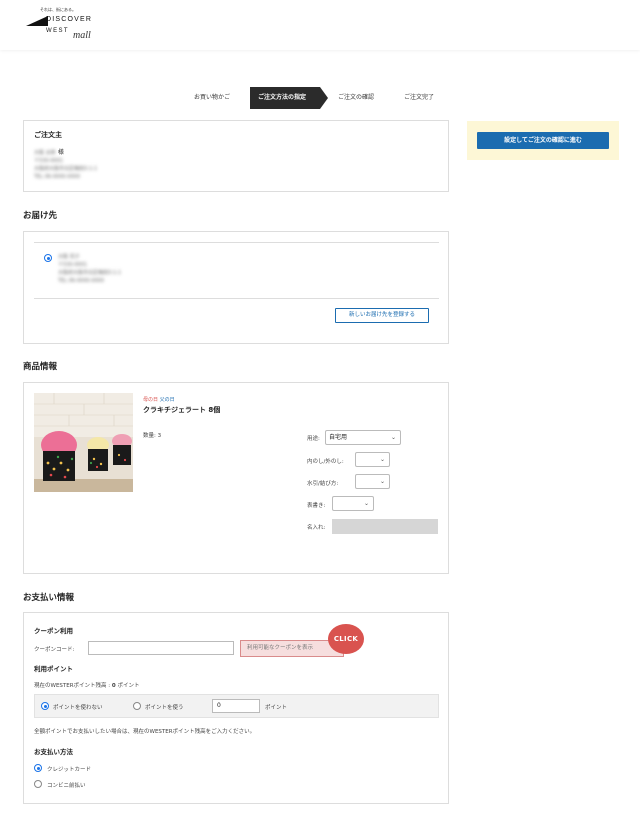  What do you see at coordinates (54, 650) in the screenshot?
I see `coupon-label: クーポンコード:` at bounding box center [54, 650].